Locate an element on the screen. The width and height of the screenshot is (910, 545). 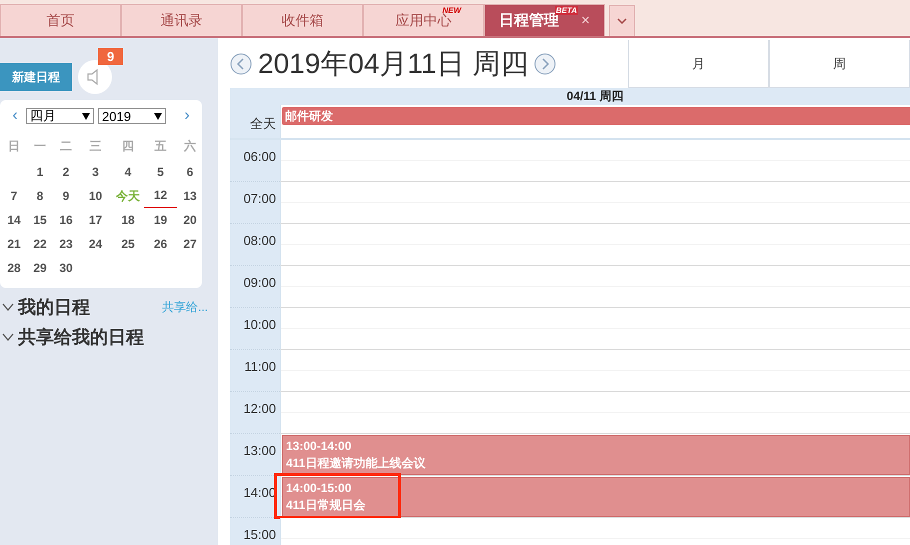
view-tab: 周 is located at coordinates (839, 64).